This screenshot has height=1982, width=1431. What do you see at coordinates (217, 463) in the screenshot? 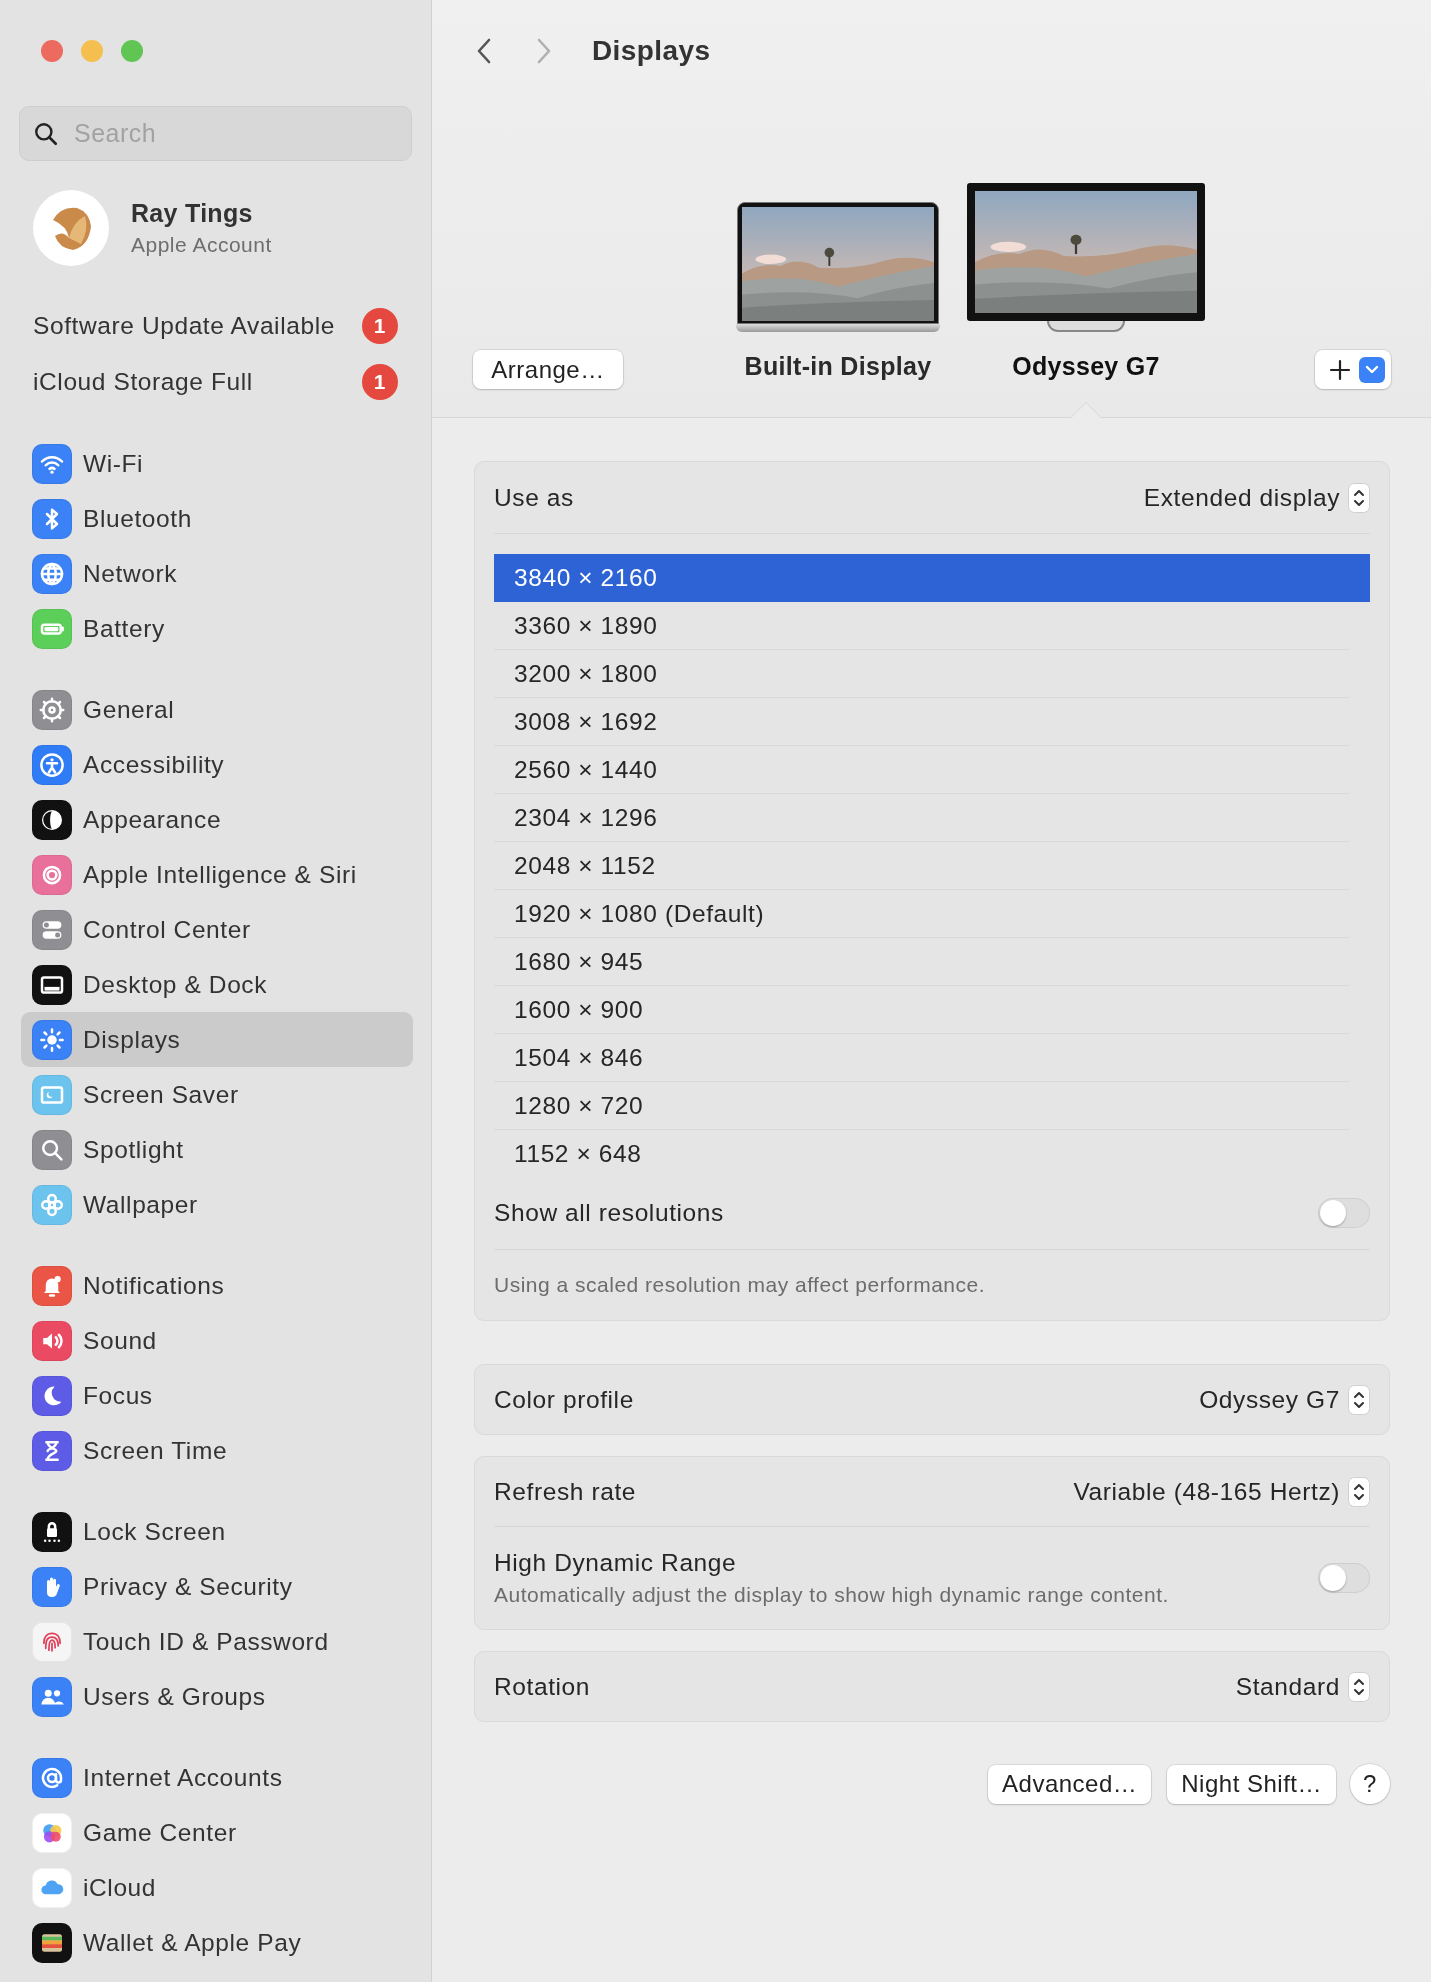
I see `sidebar-item: Wi-Fi` at bounding box center [217, 463].